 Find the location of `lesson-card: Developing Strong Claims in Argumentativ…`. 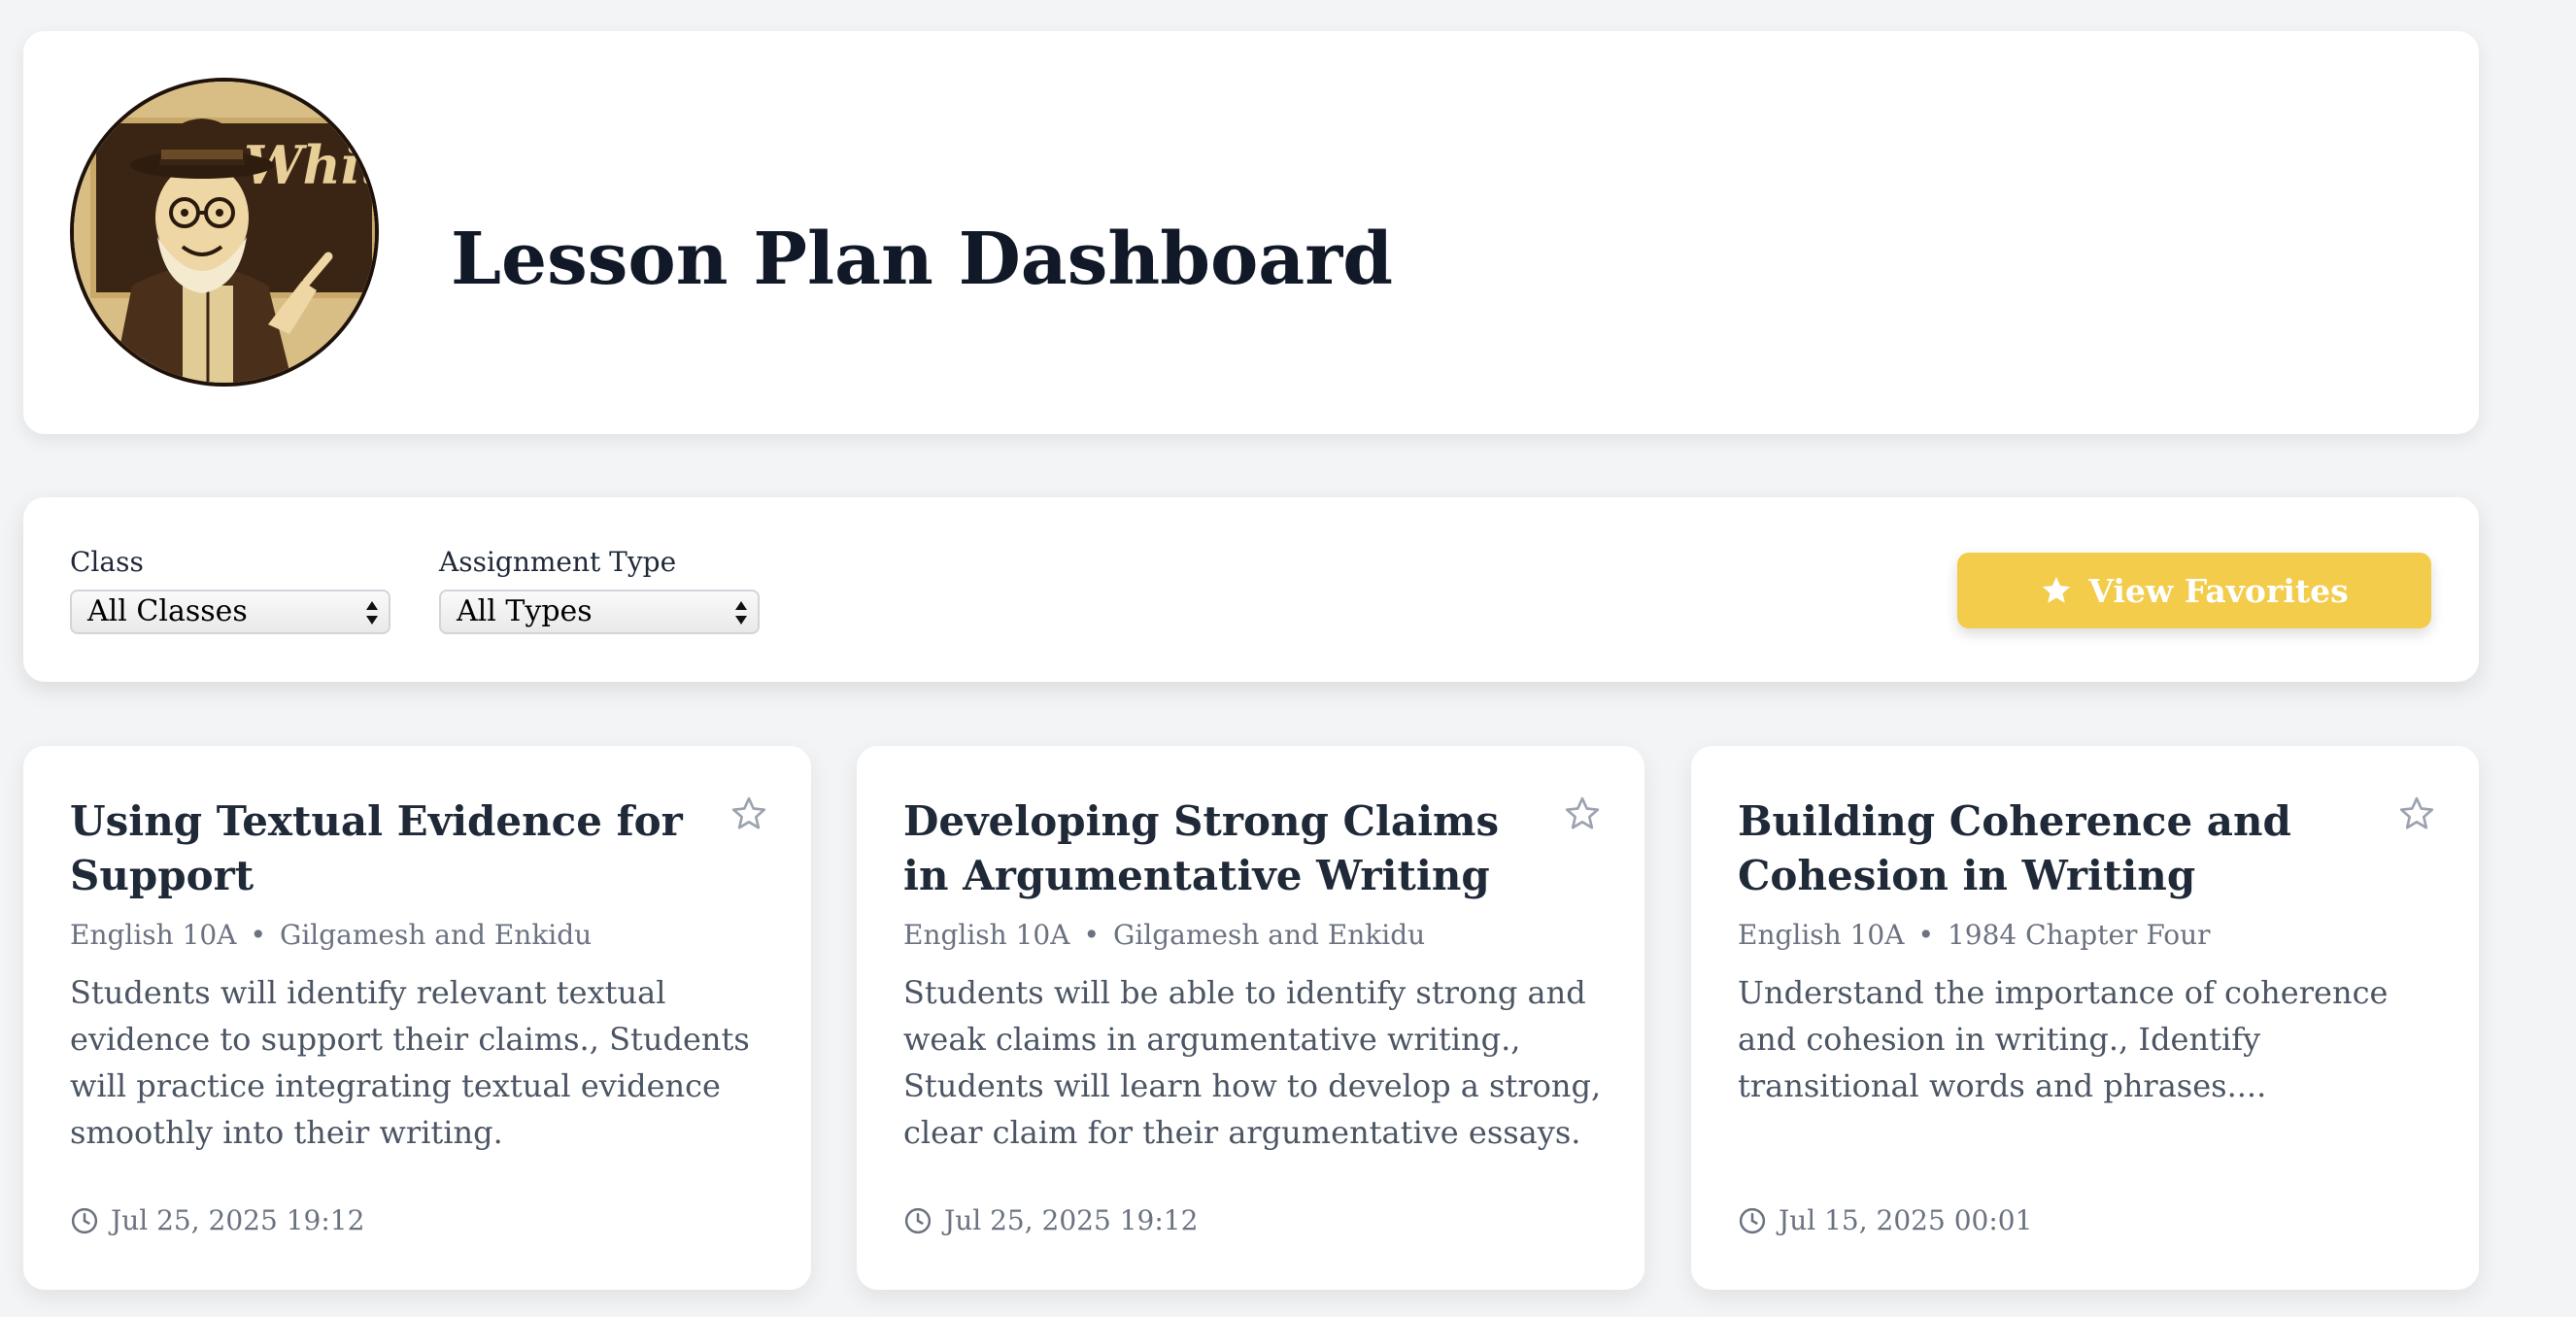

lesson-card: Developing Strong Claims in Argumentativ… is located at coordinates (1250, 1018).